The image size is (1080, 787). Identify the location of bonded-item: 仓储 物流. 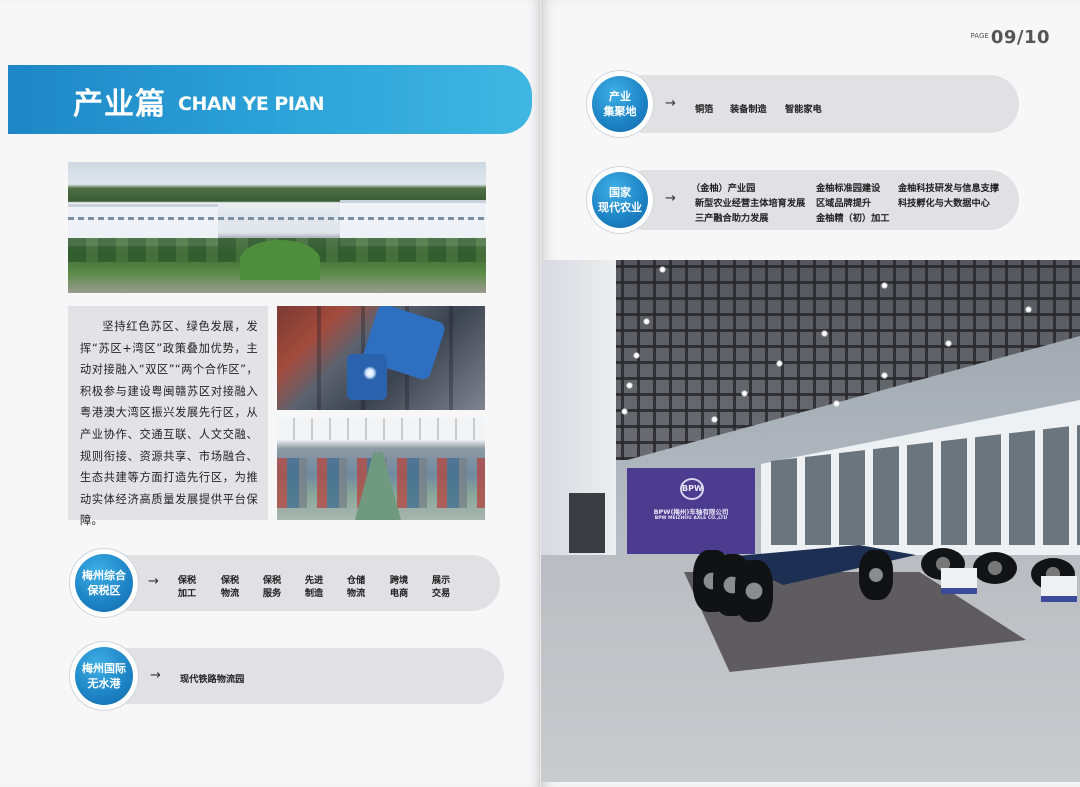
(356, 587).